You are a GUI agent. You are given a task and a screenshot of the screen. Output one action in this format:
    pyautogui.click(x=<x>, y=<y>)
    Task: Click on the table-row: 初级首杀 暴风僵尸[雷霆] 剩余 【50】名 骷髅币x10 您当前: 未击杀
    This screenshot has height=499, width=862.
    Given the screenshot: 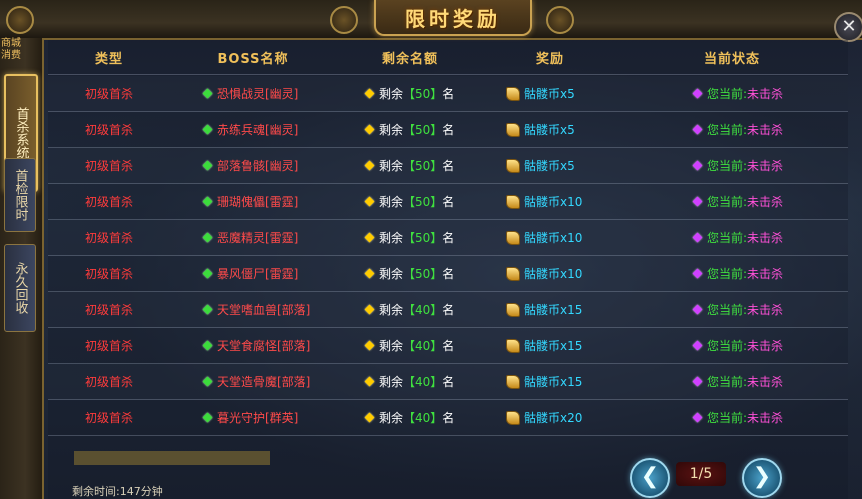 What is the action you would take?
    pyautogui.click(x=448, y=274)
    